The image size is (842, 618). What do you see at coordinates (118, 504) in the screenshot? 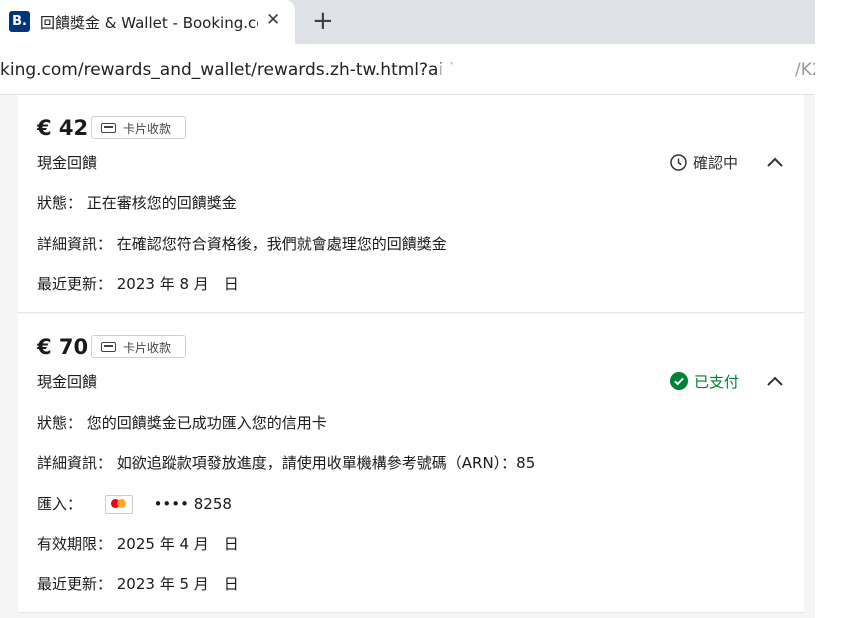
I see `mastercard-icon` at bounding box center [118, 504].